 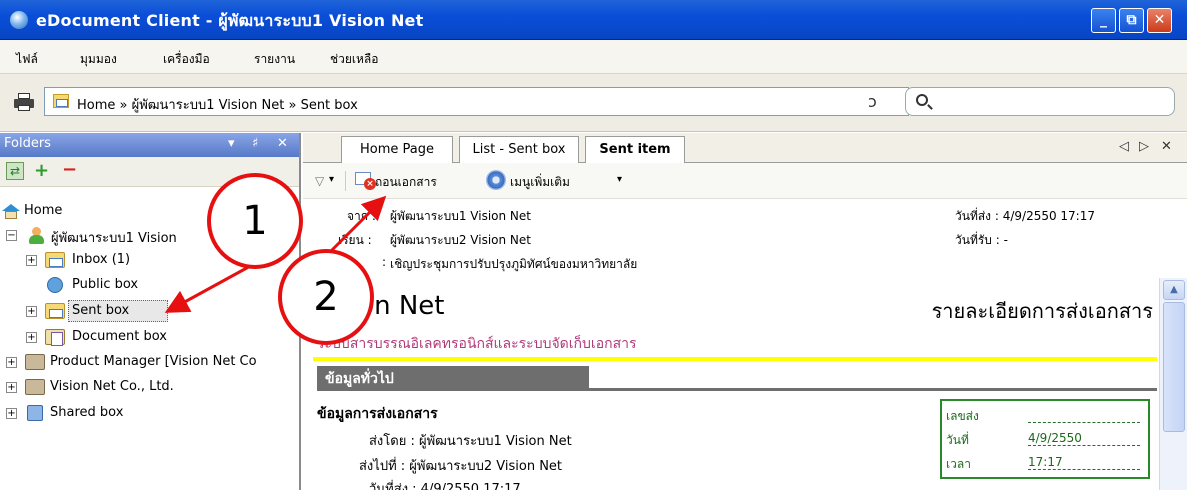 I want to click on menu-file: ไฟล์, so click(x=27, y=59).